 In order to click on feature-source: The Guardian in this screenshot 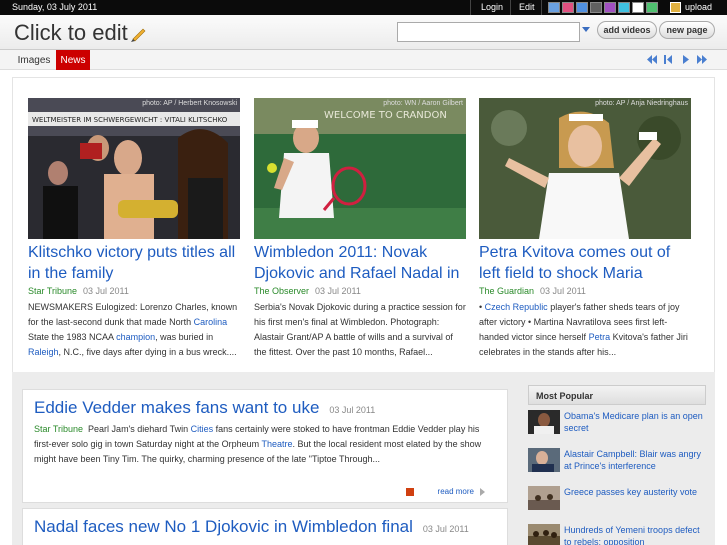, I will do `click(506, 291)`.